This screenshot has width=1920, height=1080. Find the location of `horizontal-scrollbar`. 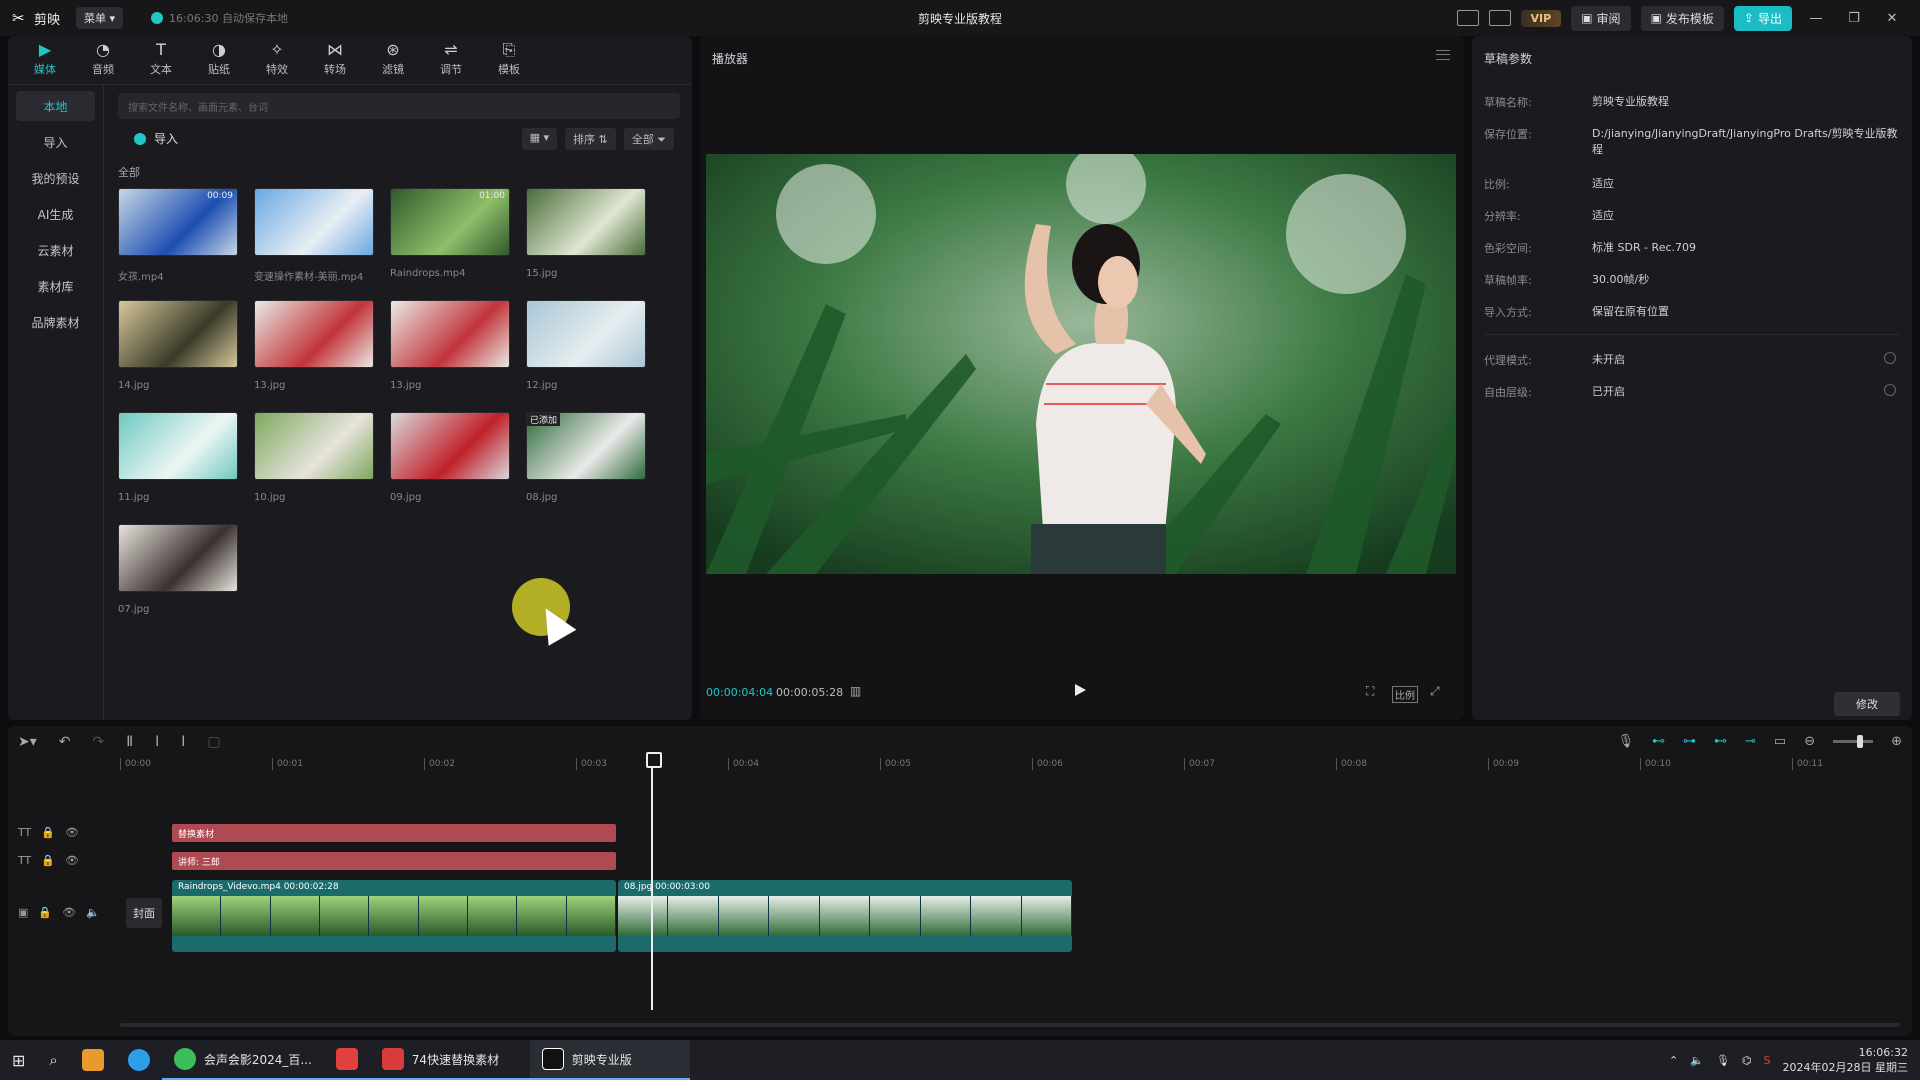

horizontal-scrollbar is located at coordinates (1010, 1025).